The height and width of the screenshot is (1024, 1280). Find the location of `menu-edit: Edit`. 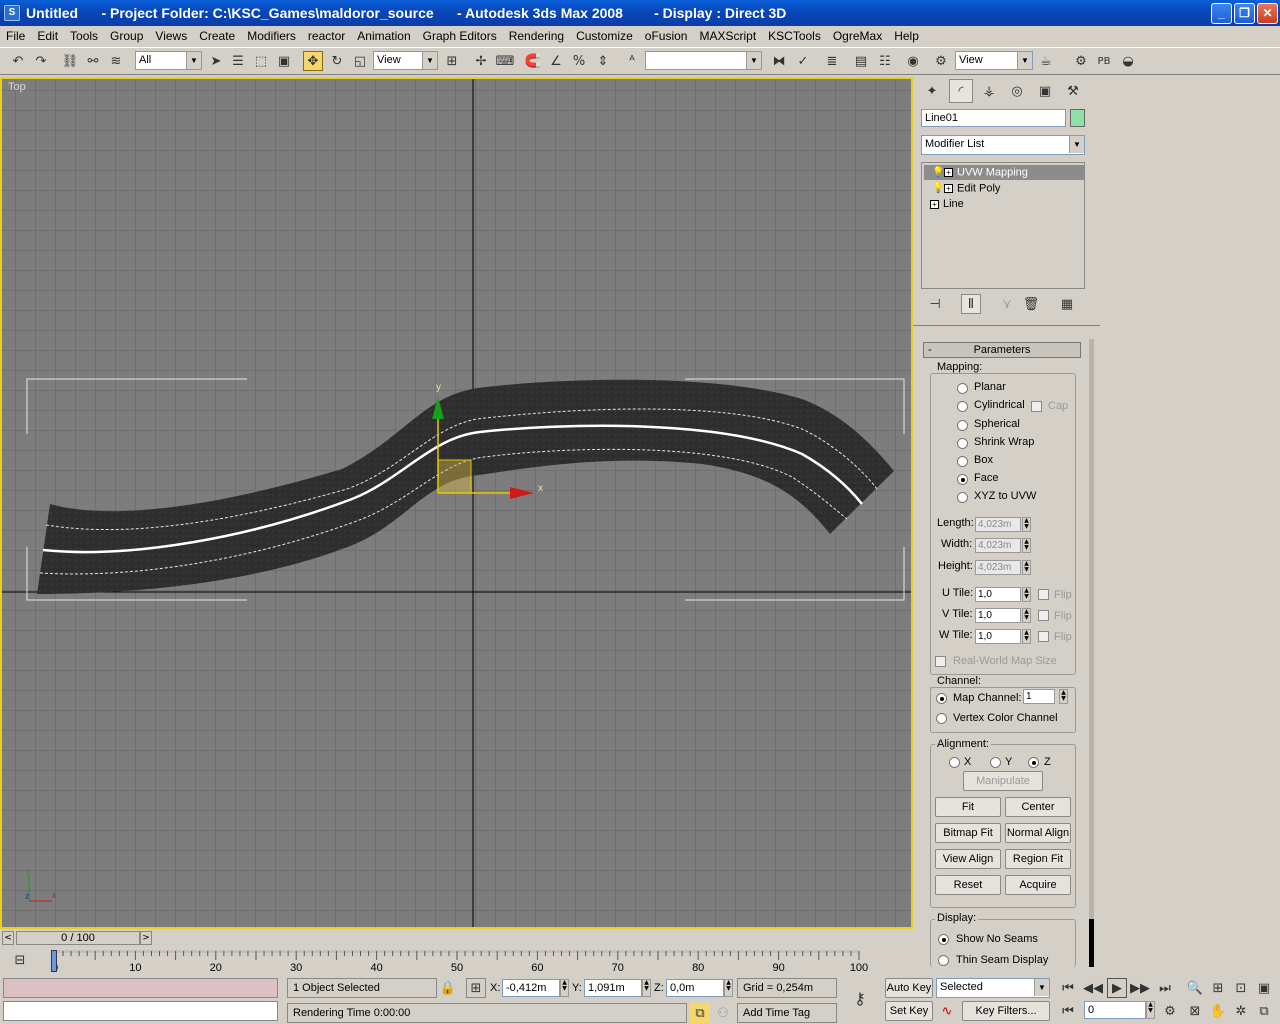

menu-edit: Edit is located at coordinates (47, 36).